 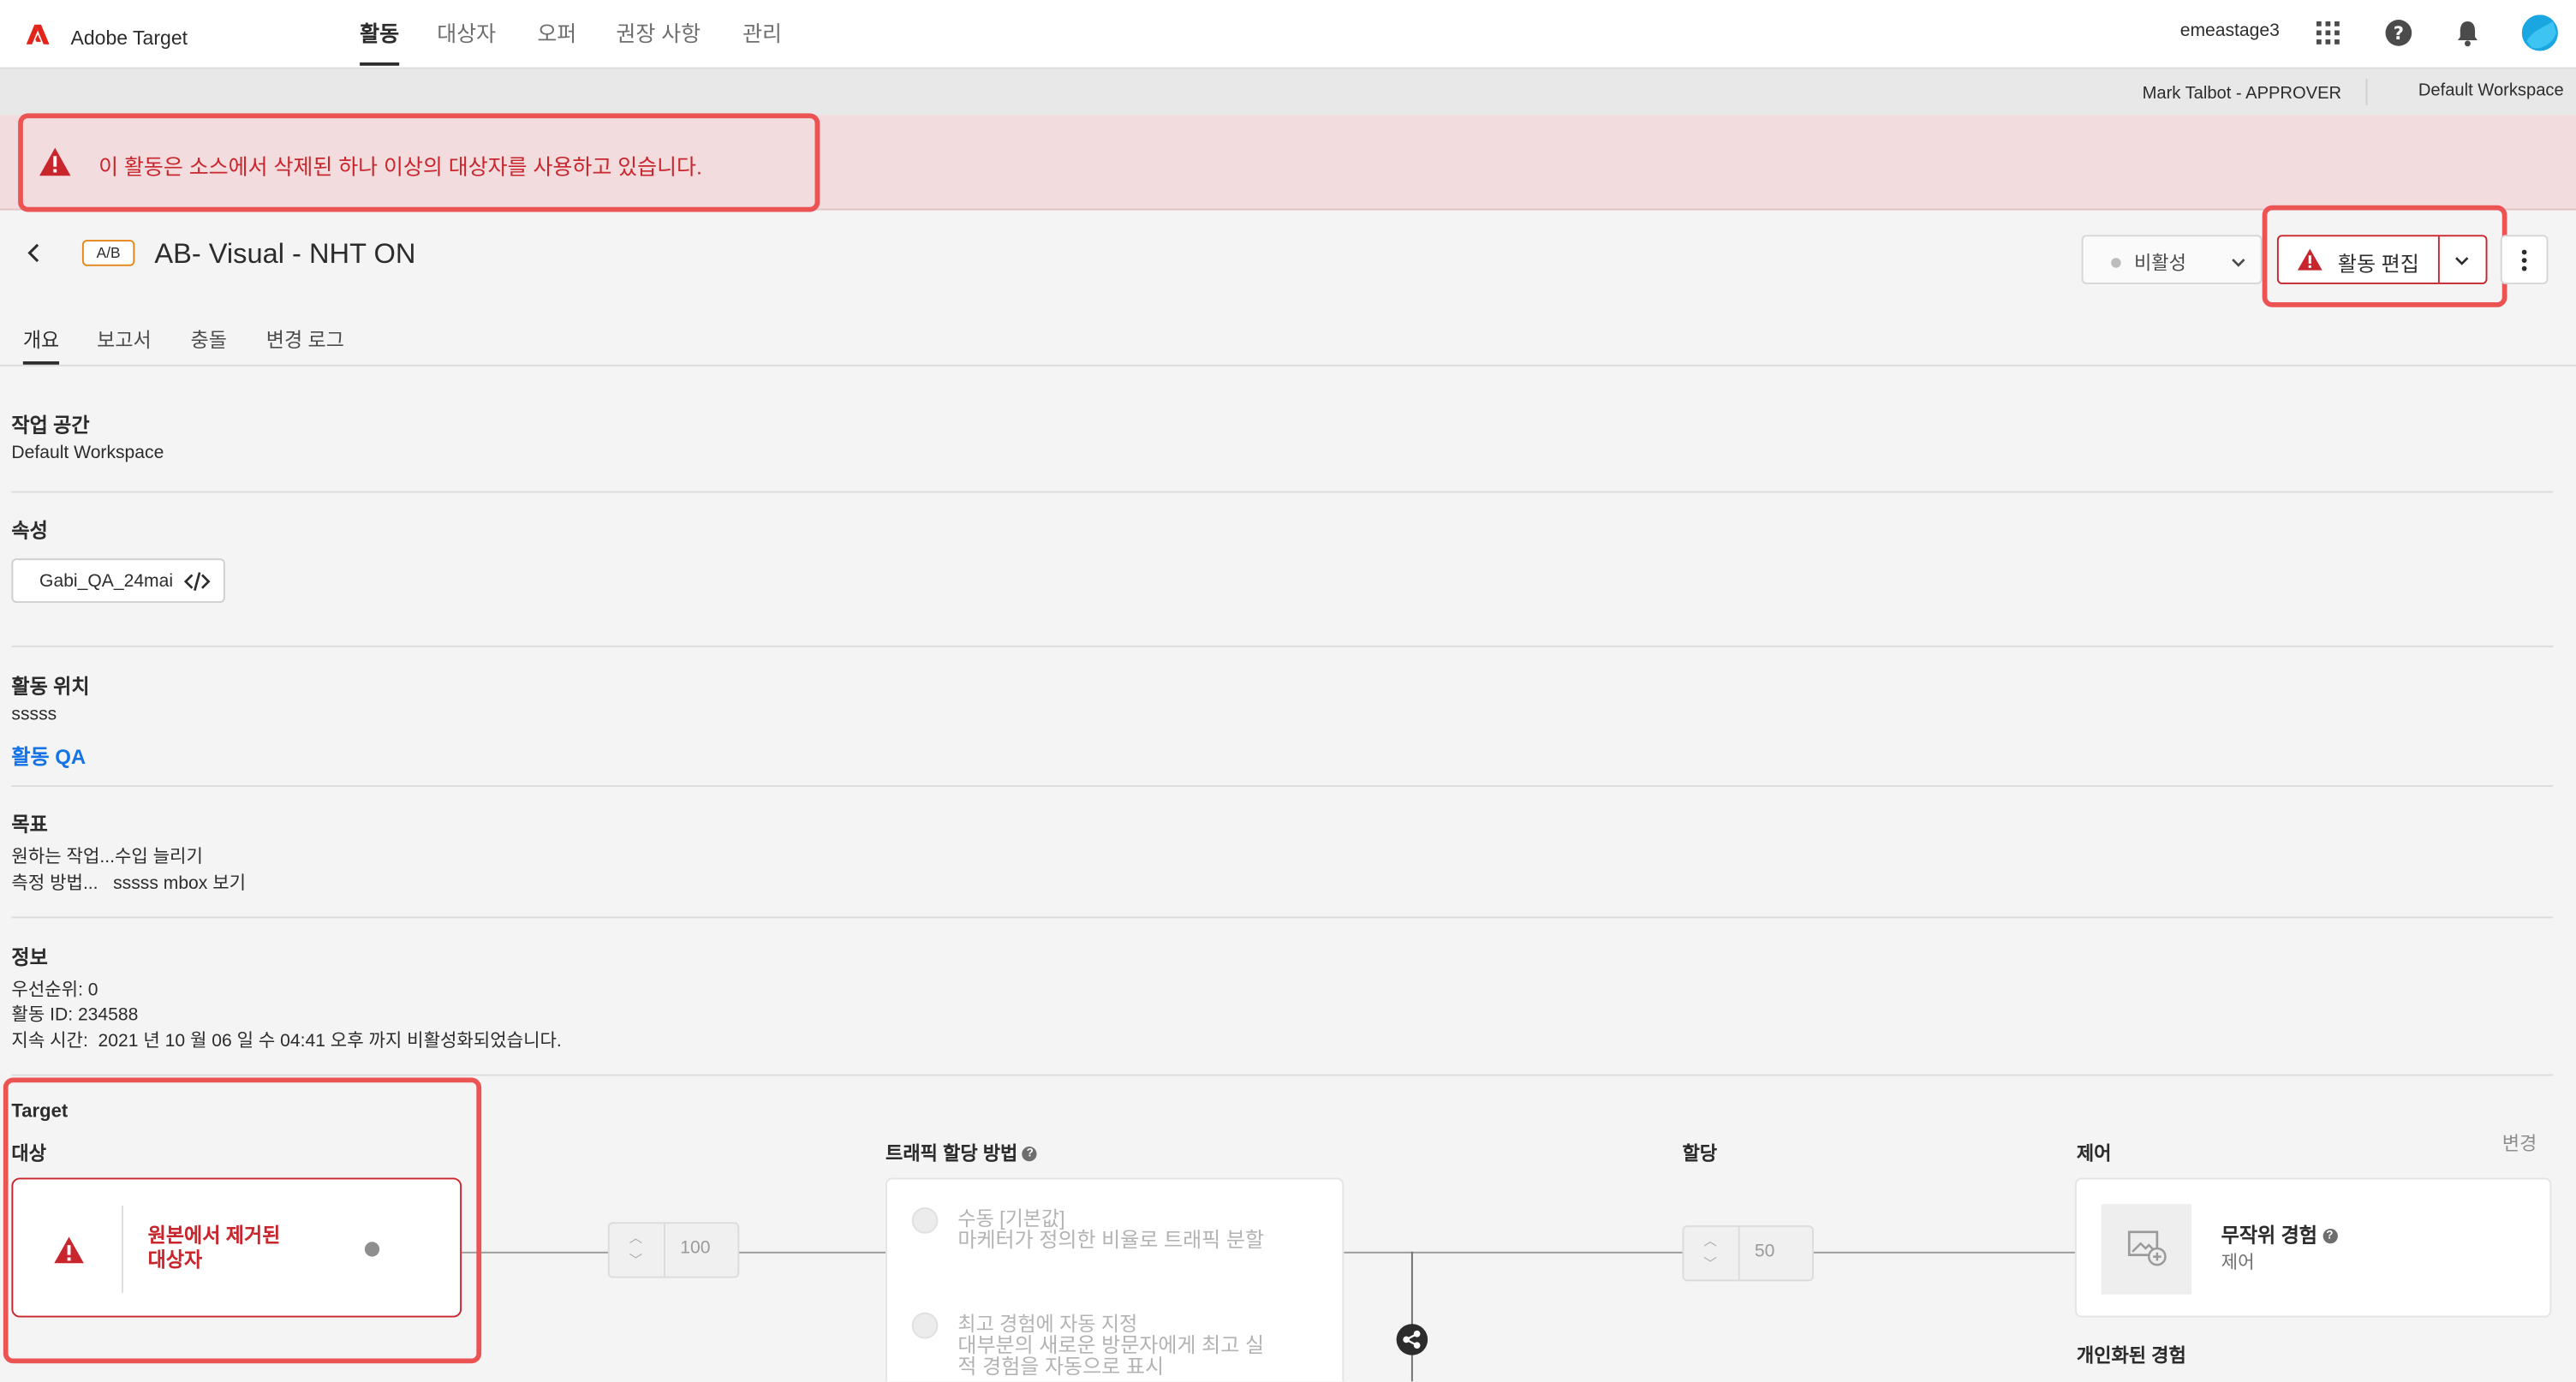 I want to click on control-heading: 제어, so click(x=2094, y=1155).